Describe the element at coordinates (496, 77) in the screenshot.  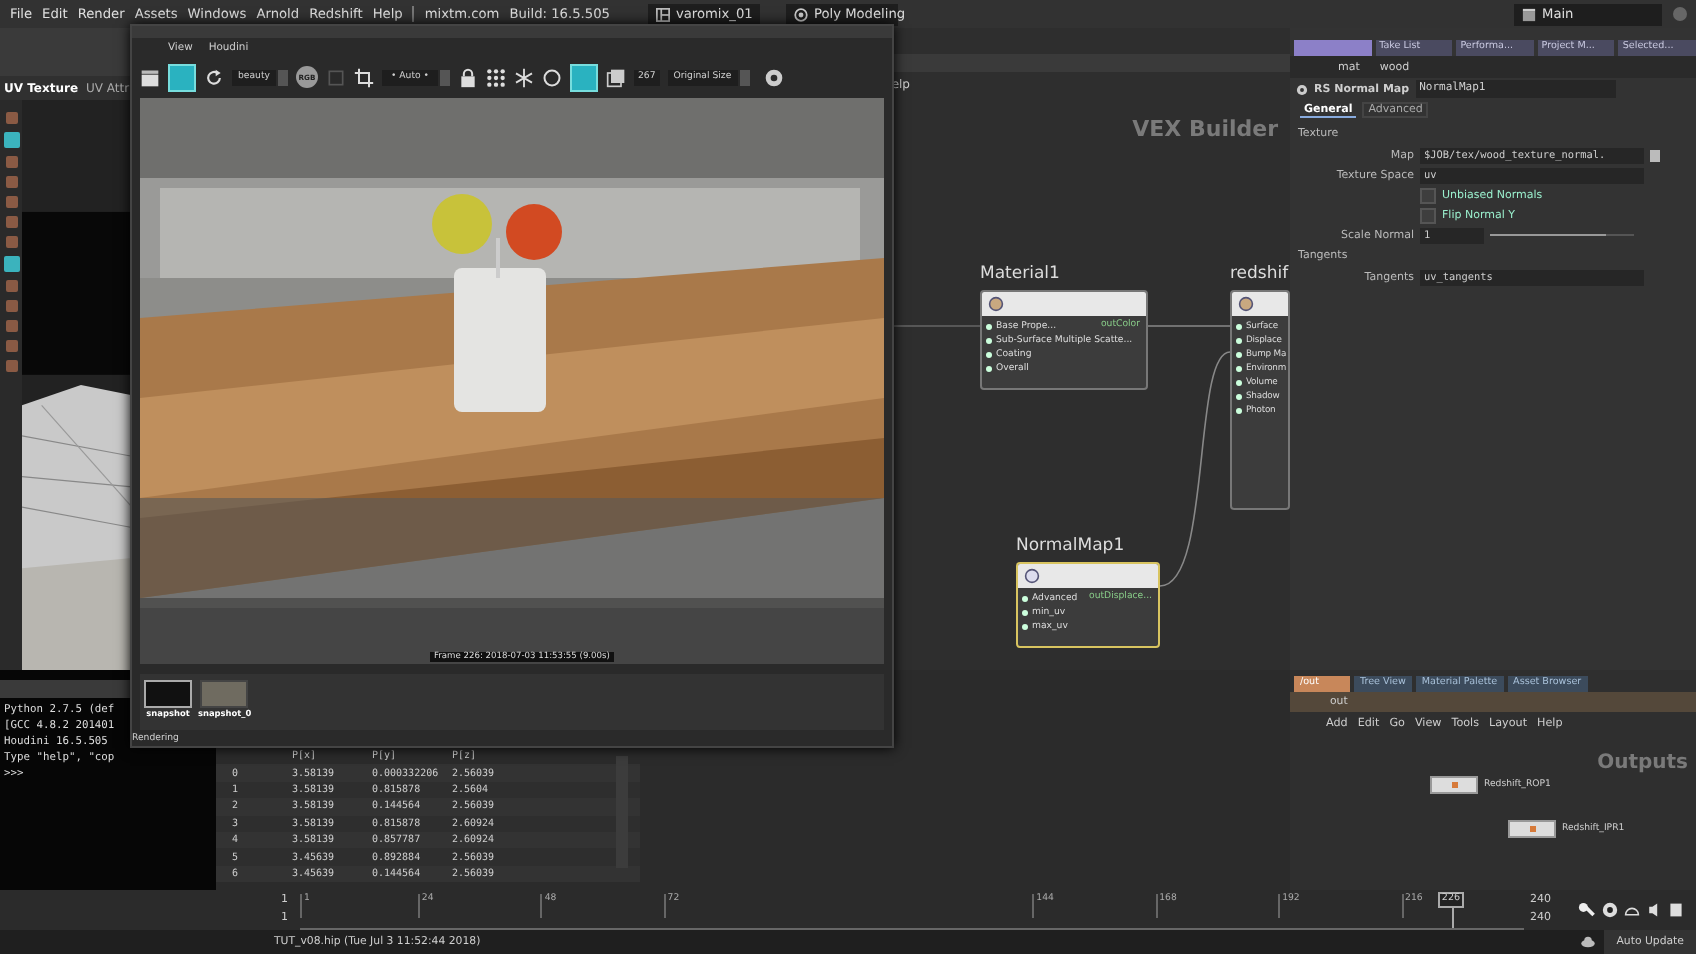
I see `dots-grid-icon` at that location.